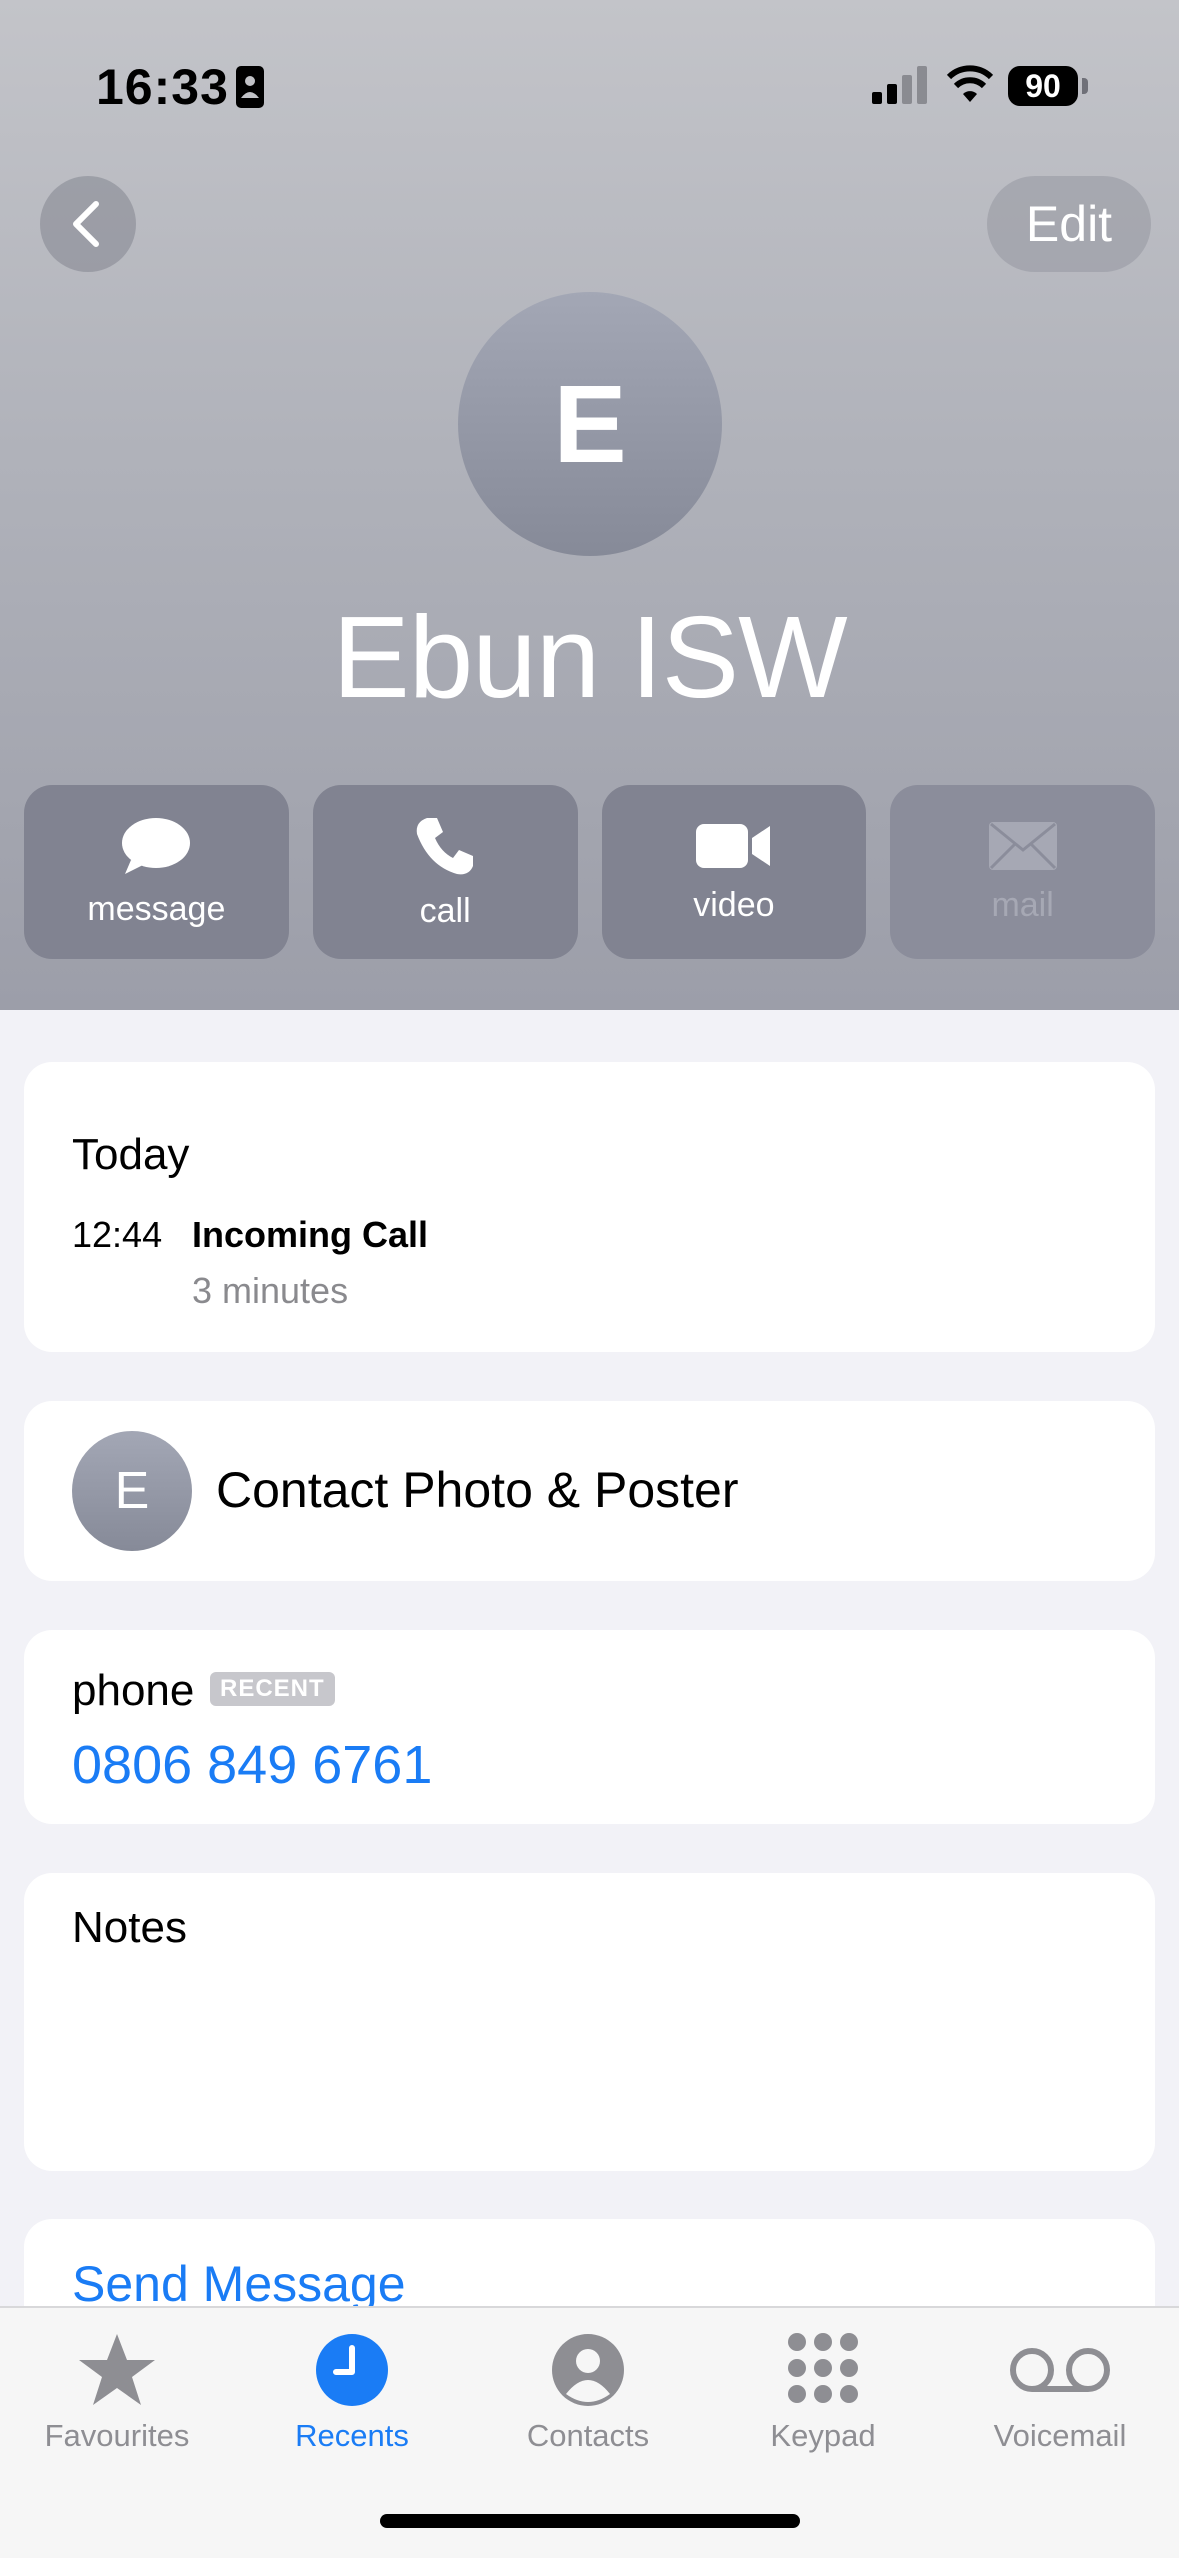 Image resolution: width=1179 pixels, height=2558 pixels. Describe the element at coordinates (589, 85) in the screenshot. I see `status-bar: 16:33 90` at that location.